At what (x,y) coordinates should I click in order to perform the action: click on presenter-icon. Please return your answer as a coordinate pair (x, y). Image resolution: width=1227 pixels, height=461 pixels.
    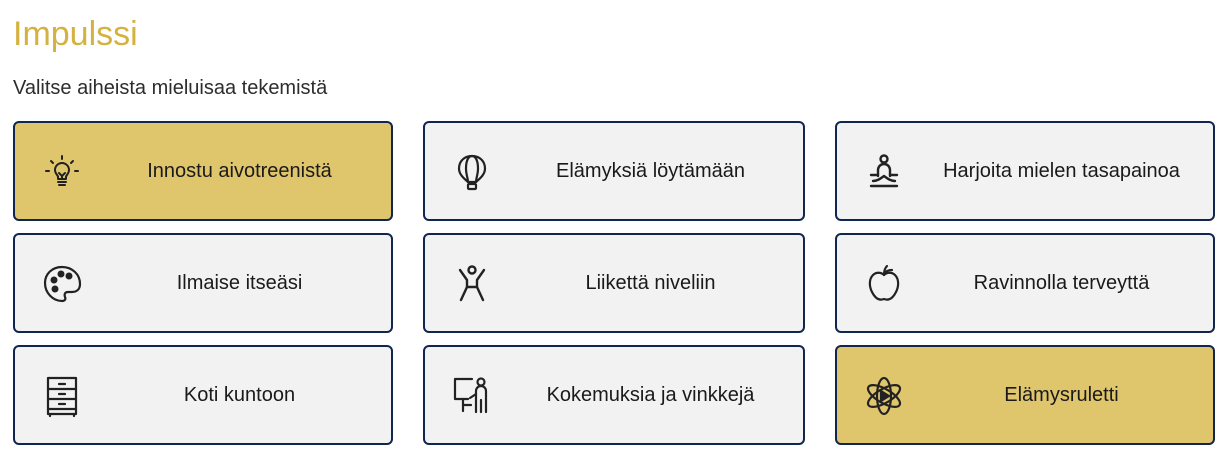
    Looking at the image, I should click on (472, 396).